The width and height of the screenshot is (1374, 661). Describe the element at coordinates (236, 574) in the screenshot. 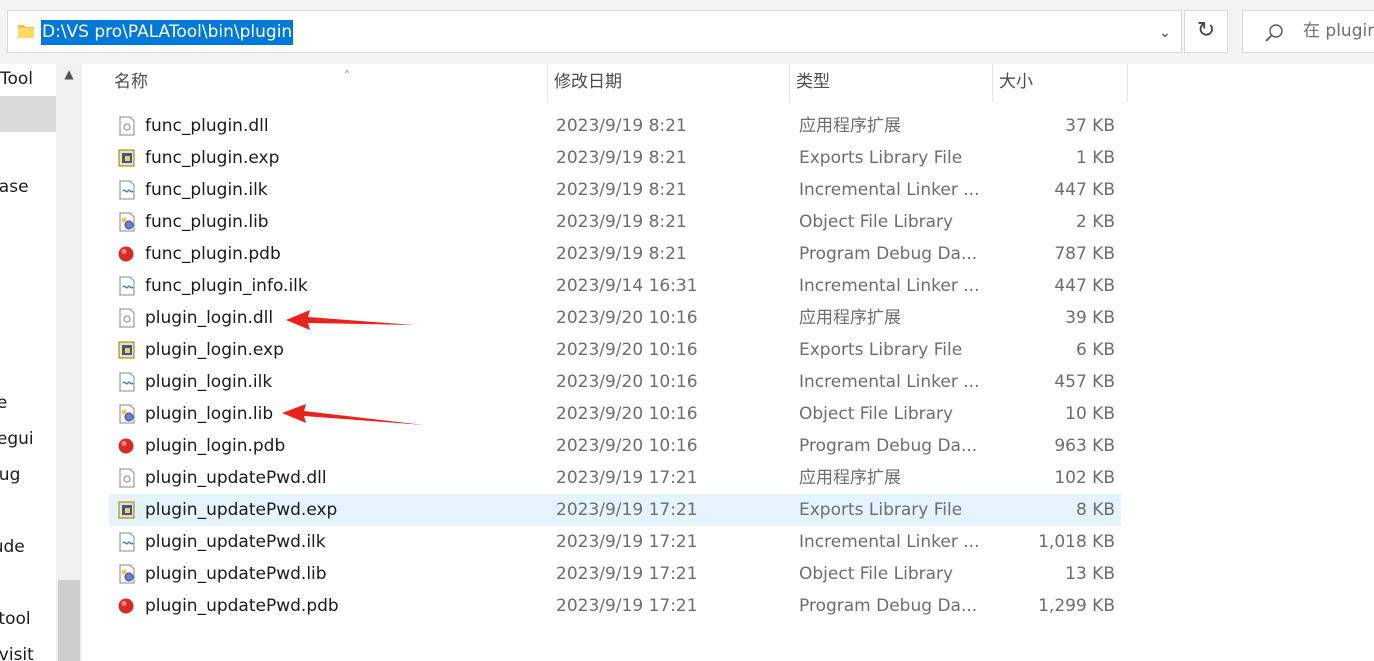

I see `file-name: plugin_updatePwd.lib` at that location.